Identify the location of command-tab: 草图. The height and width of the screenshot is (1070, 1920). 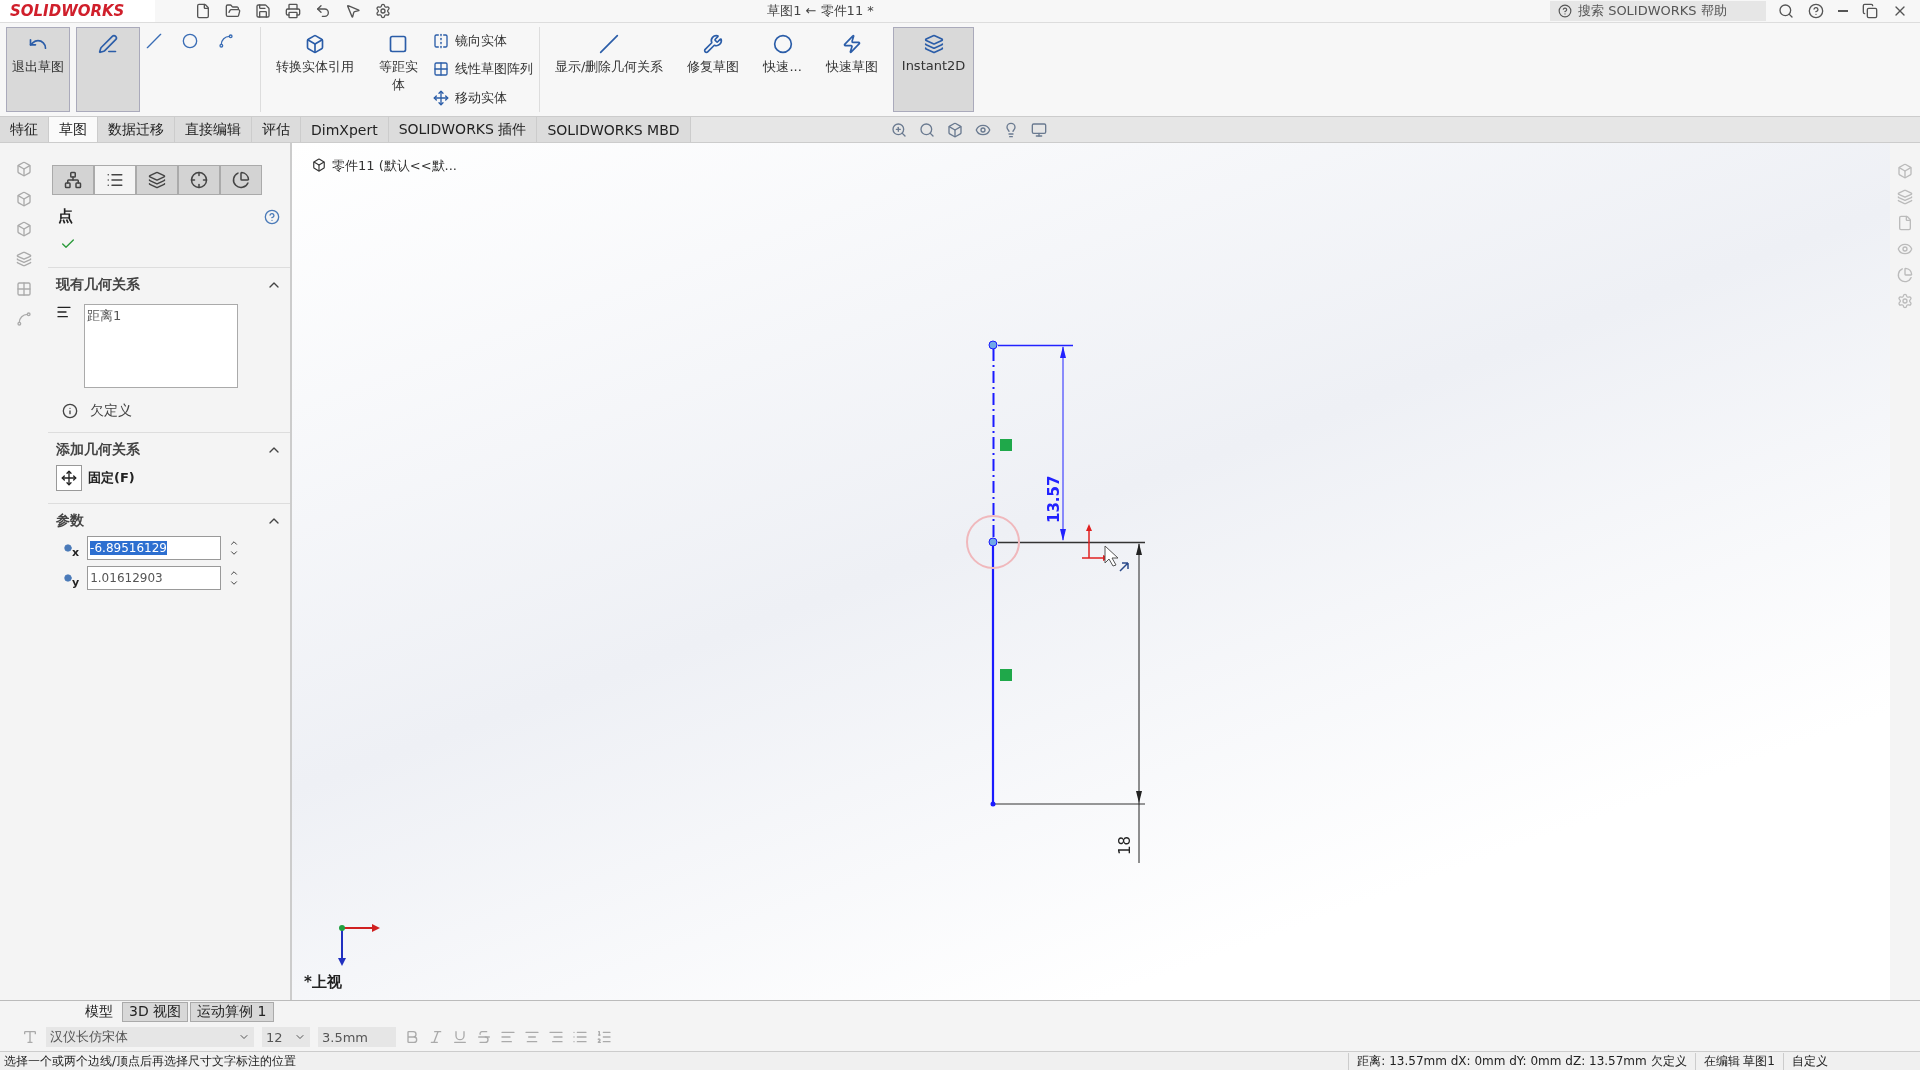
(73, 129).